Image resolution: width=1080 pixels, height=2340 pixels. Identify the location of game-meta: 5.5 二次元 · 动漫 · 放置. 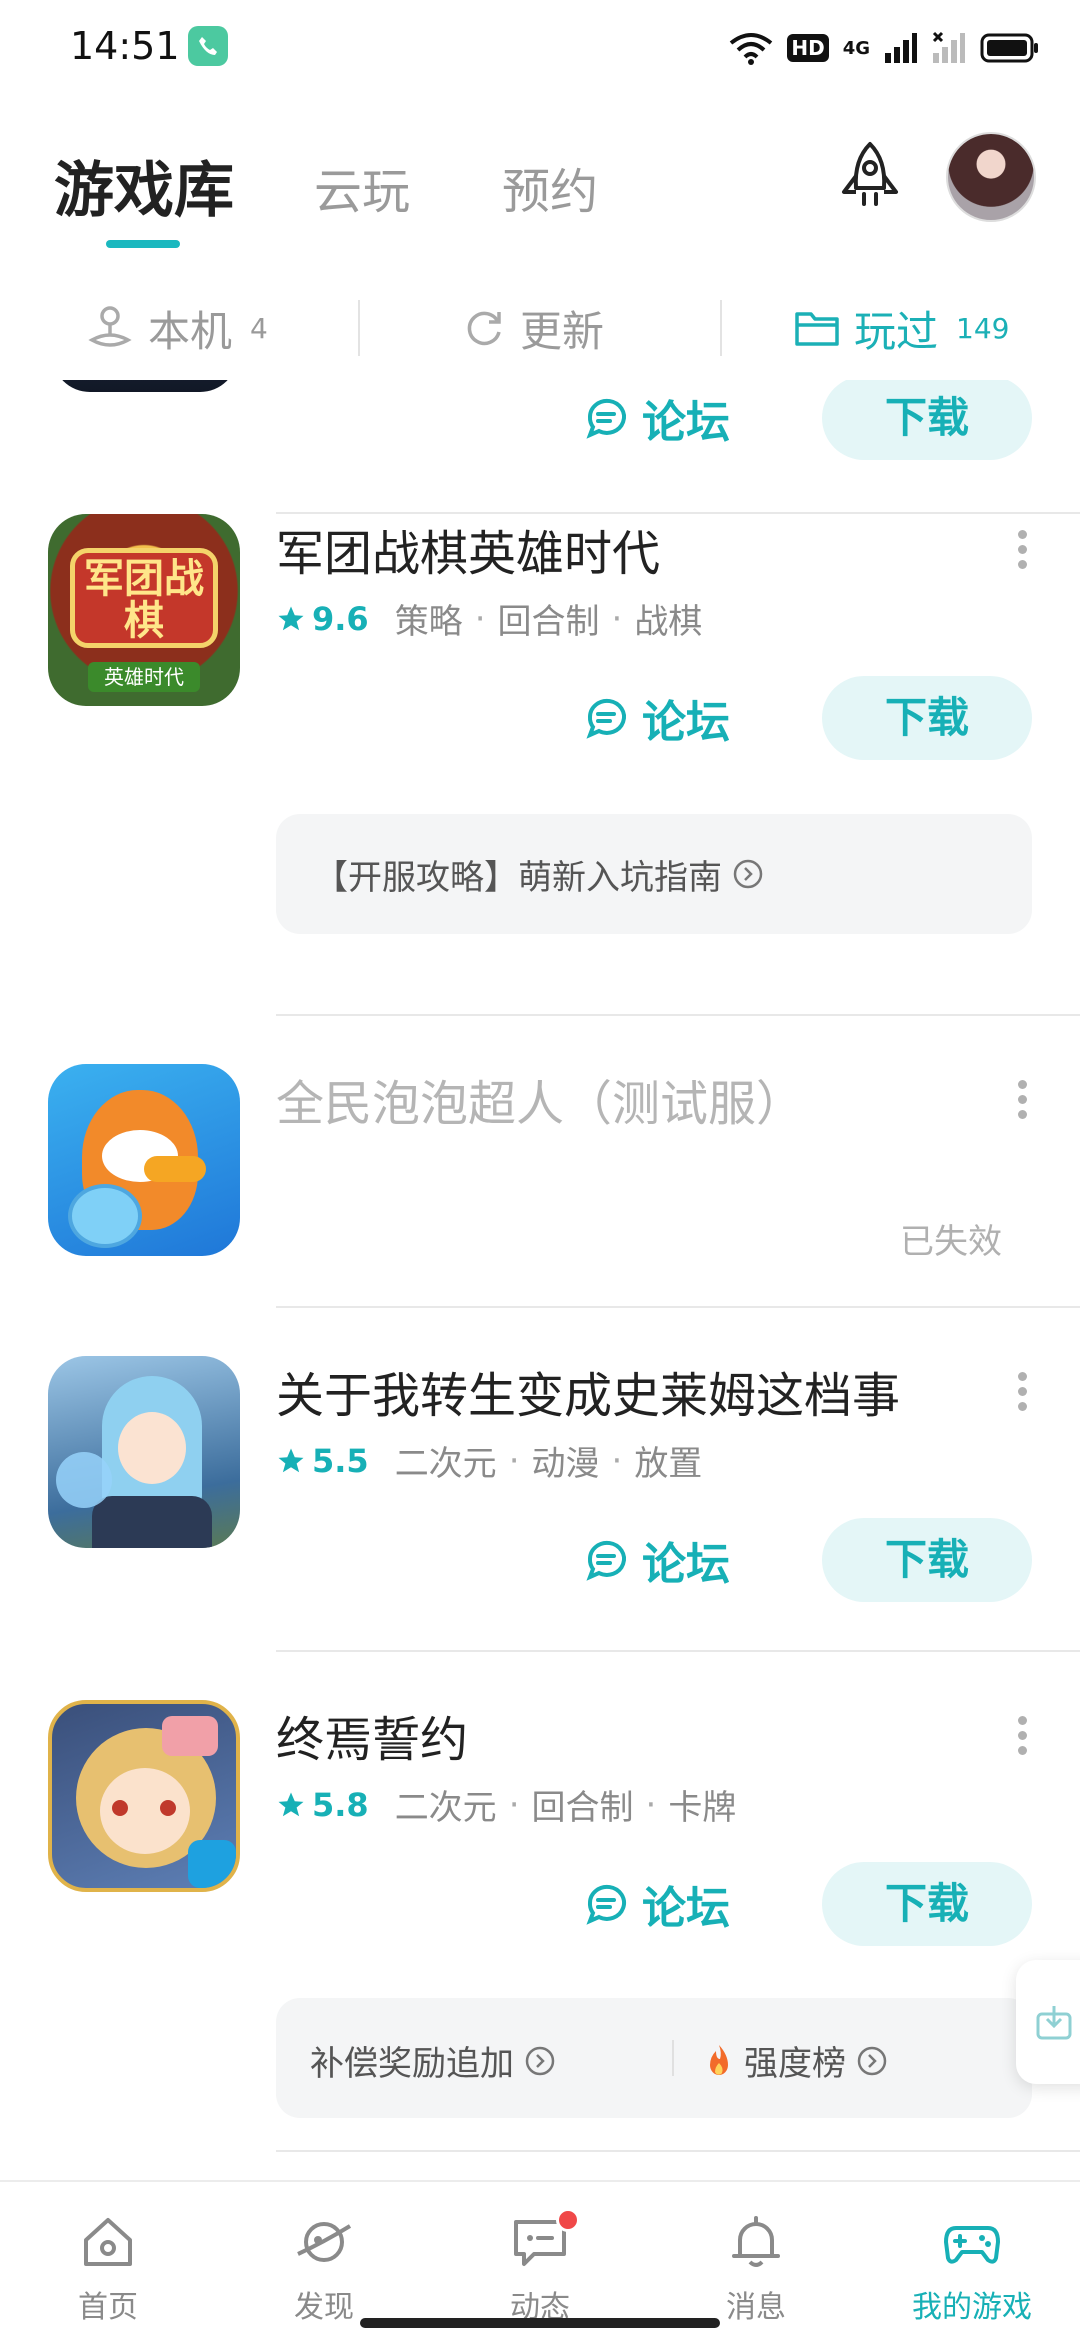
(489, 1460).